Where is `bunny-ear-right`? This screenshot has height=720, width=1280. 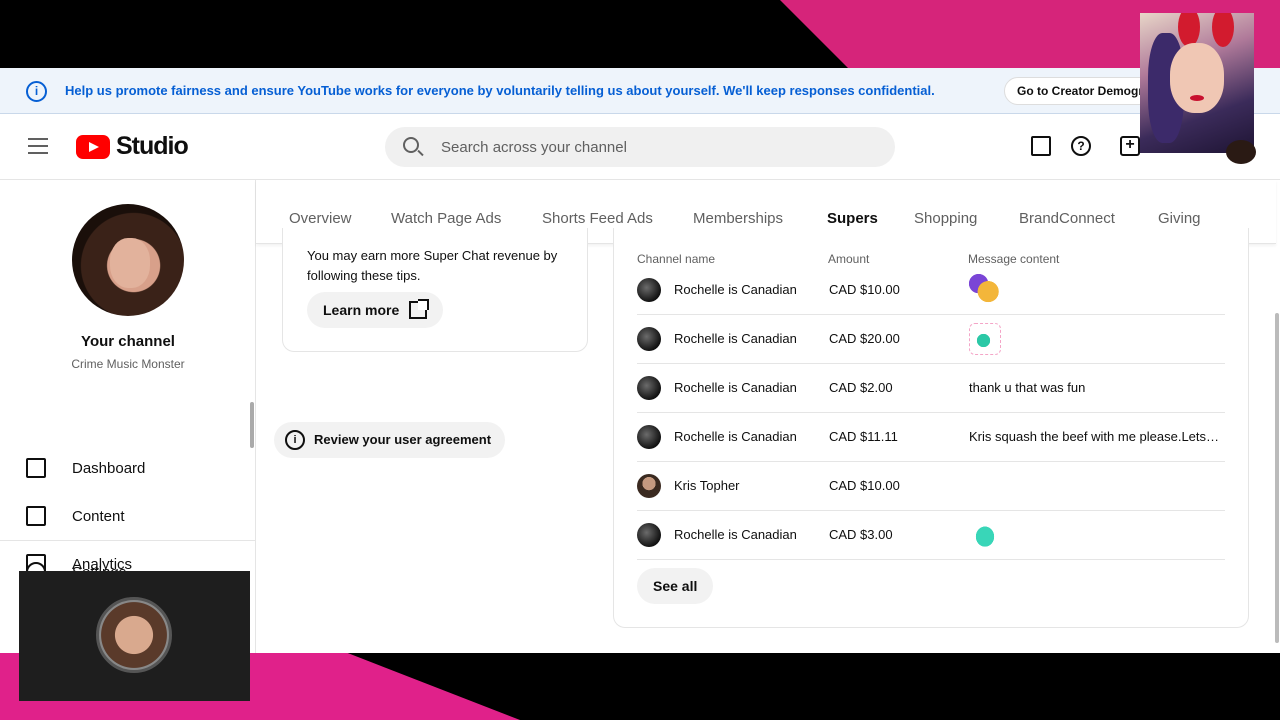
bunny-ear-right is located at coordinates (1223, 30).